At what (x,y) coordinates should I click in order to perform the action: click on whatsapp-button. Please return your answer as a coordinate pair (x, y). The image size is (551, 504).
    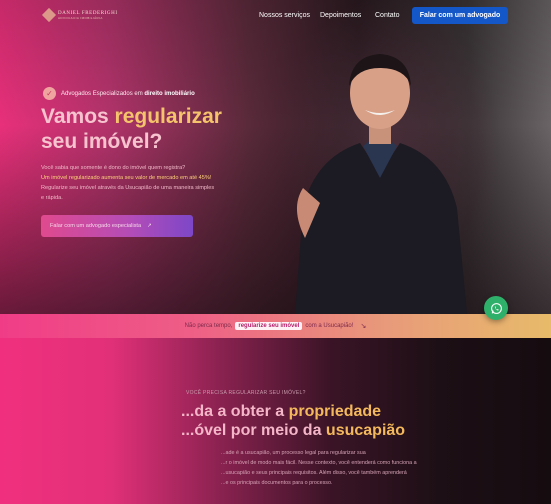
    Looking at the image, I should click on (496, 308).